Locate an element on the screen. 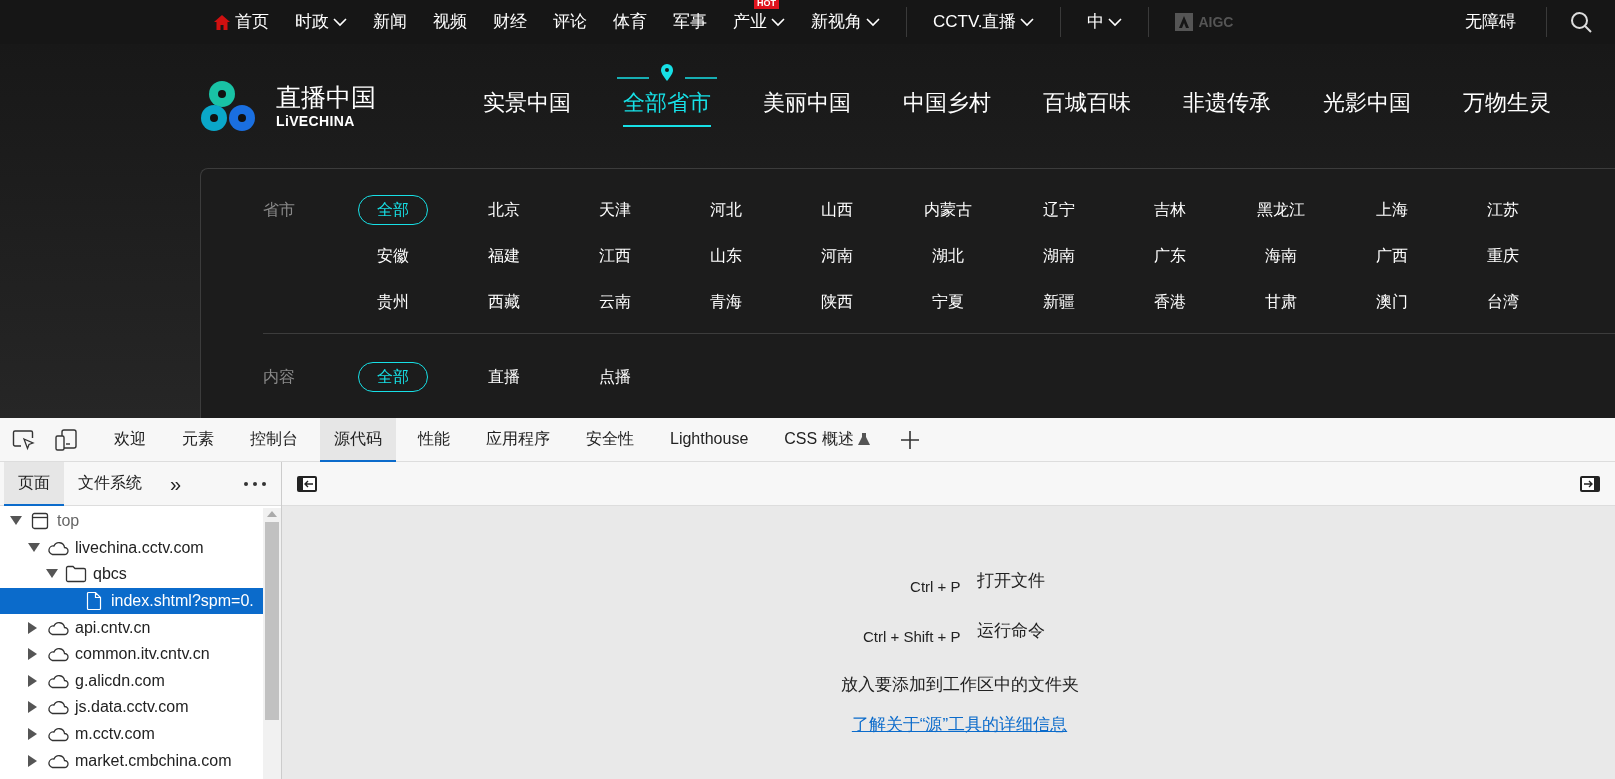 The image size is (1615, 779). filter-option: 宁夏 is located at coordinates (947, 302).